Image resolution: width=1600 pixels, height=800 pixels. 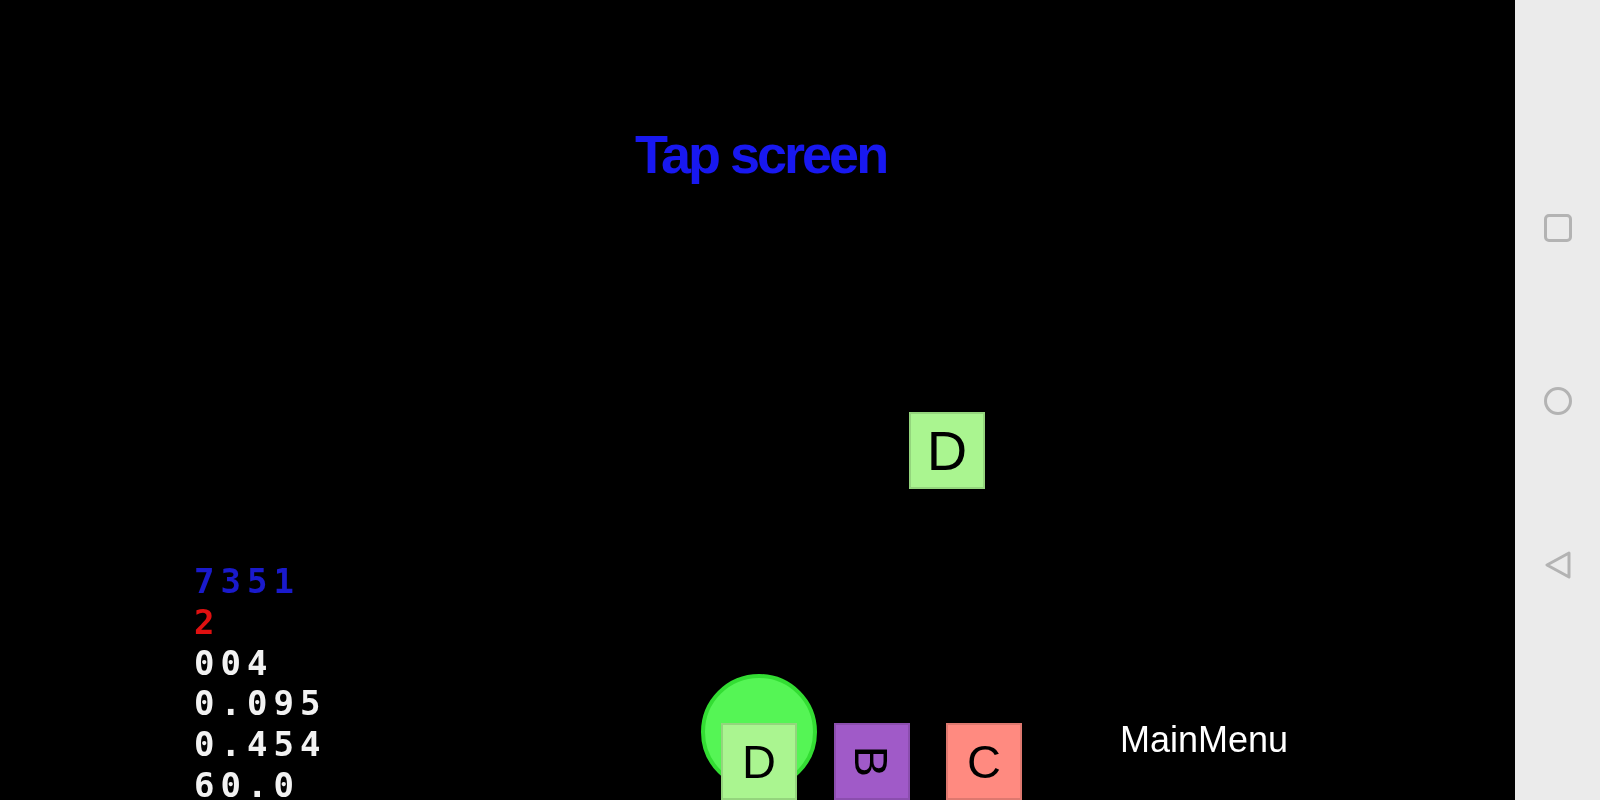 I want to click on back-icon, so click(x=1557, y=565).